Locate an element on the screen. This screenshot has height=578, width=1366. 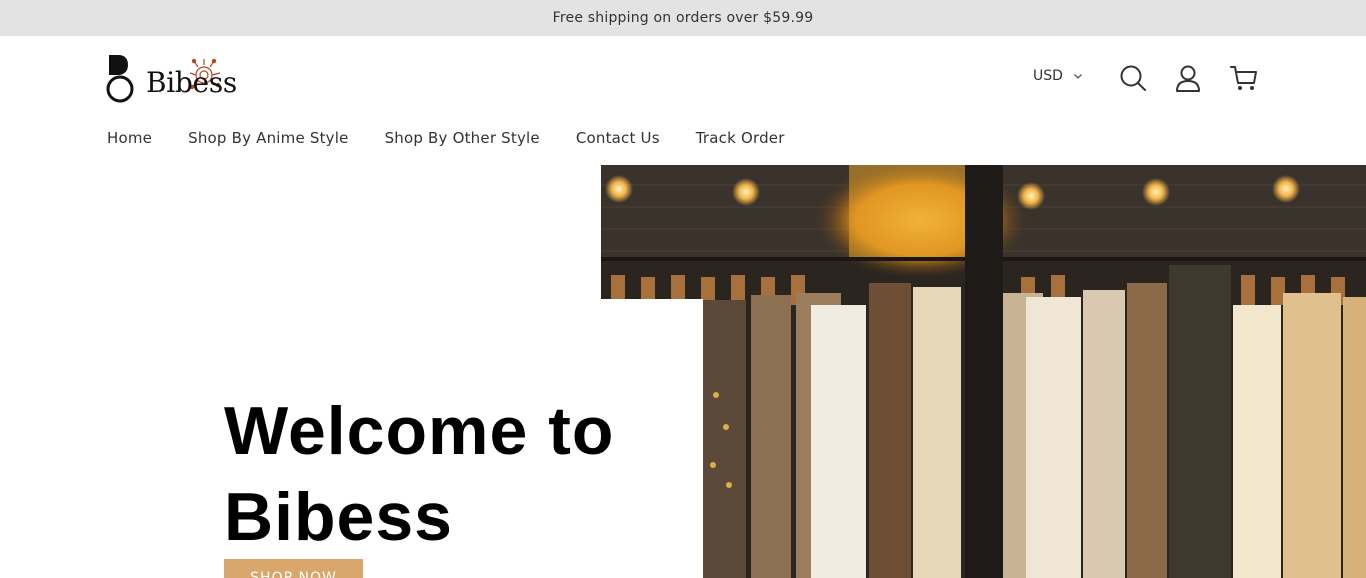
announcement-text: Free shipping on orders over $59.99 is located at coordinates (683, 18).